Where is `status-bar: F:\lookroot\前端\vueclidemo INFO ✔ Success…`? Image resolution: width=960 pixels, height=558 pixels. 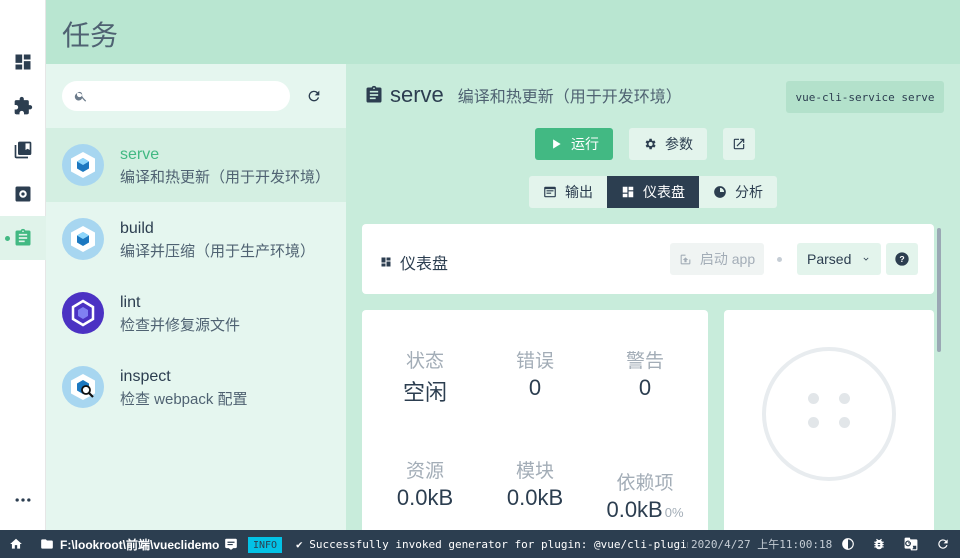 status-bar: F:\lookroot\前端\vueclidemo INFO ✔ Success… is located at coordinates (480, 544).